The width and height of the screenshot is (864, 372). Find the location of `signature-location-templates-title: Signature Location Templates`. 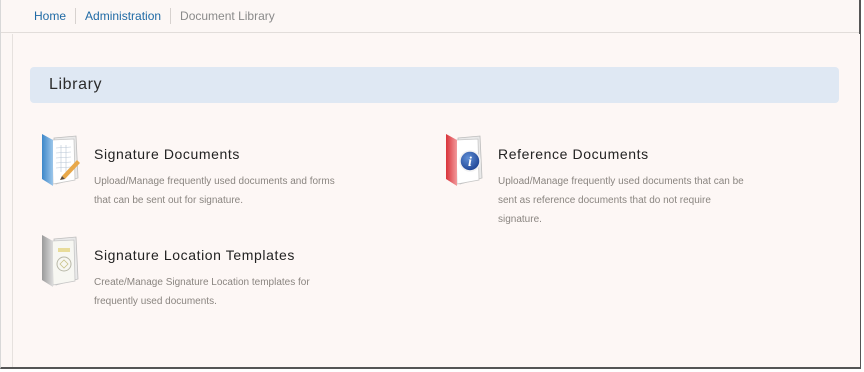

signature-location-templates-title: Signature Location Templates is located at coordinates (194, 255).